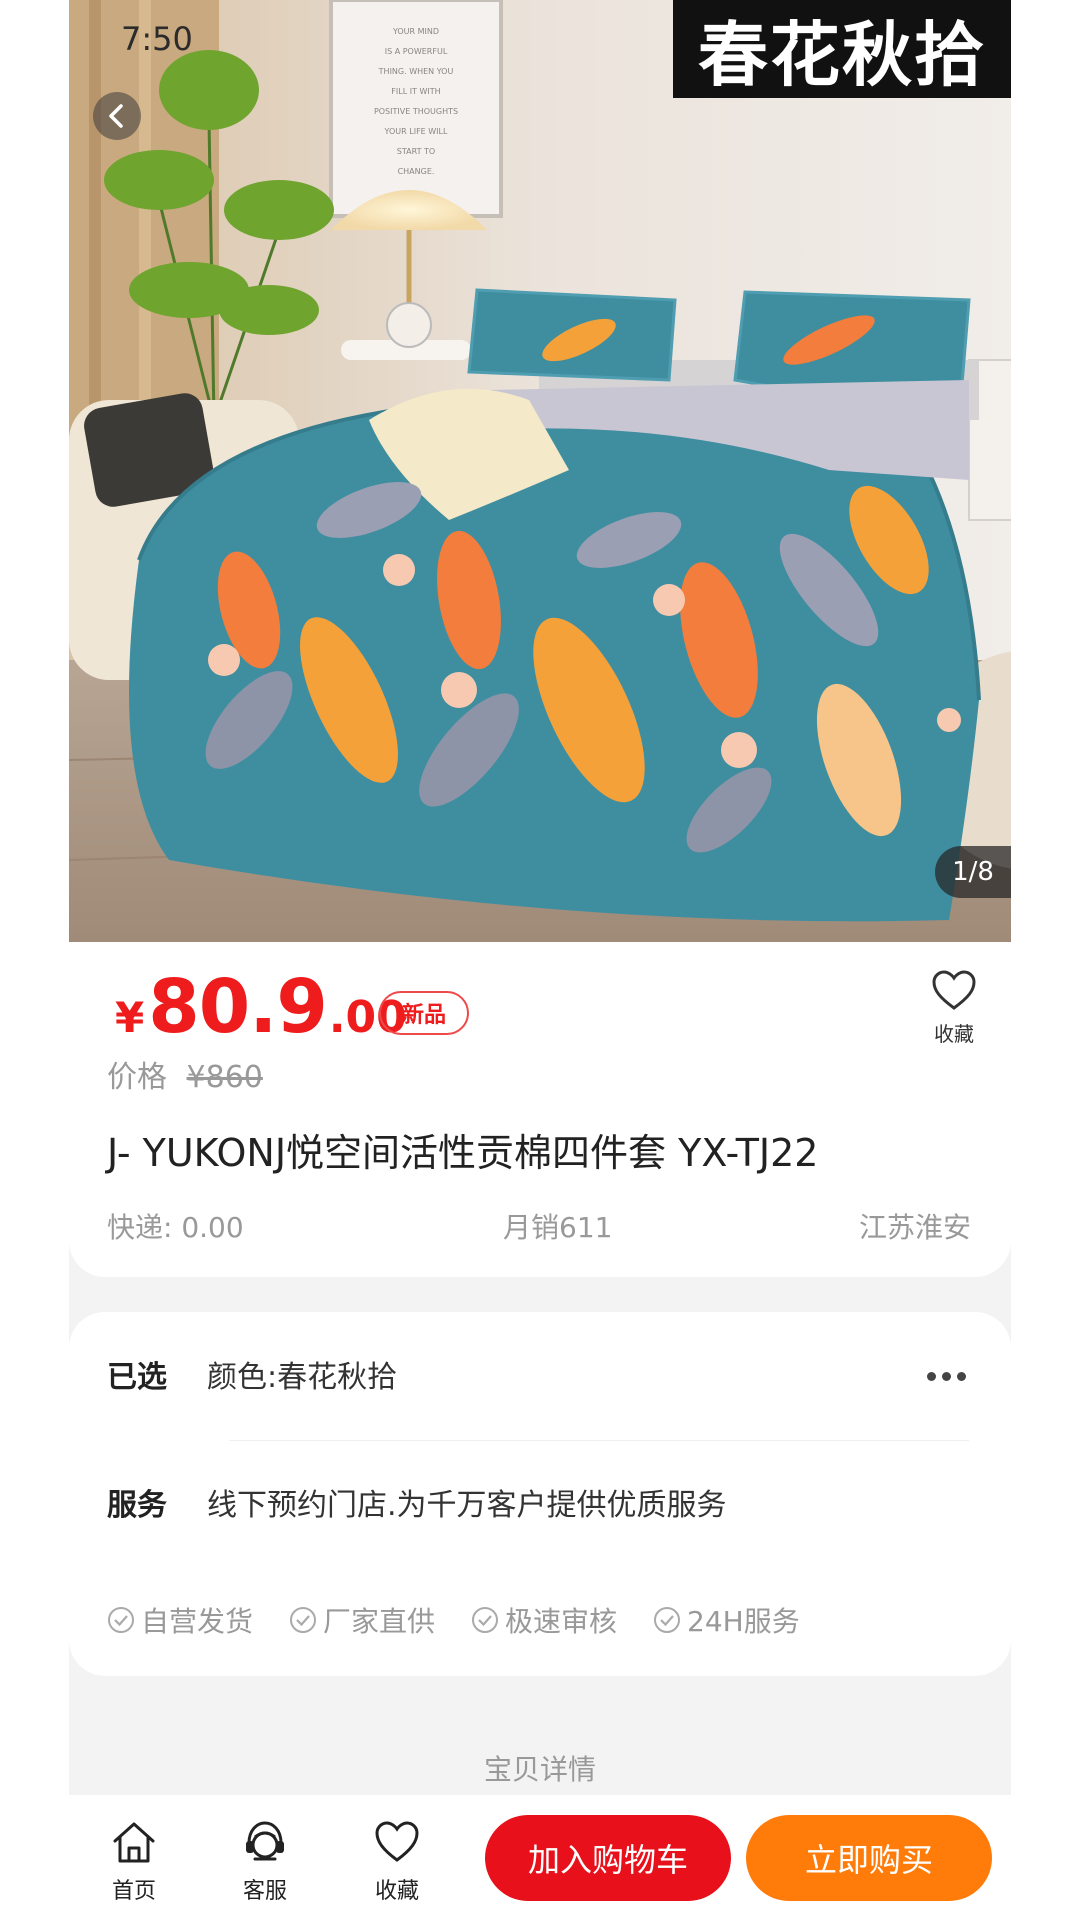  I want to click on price: ¥ 80.9 .00, so click(261, 1009).